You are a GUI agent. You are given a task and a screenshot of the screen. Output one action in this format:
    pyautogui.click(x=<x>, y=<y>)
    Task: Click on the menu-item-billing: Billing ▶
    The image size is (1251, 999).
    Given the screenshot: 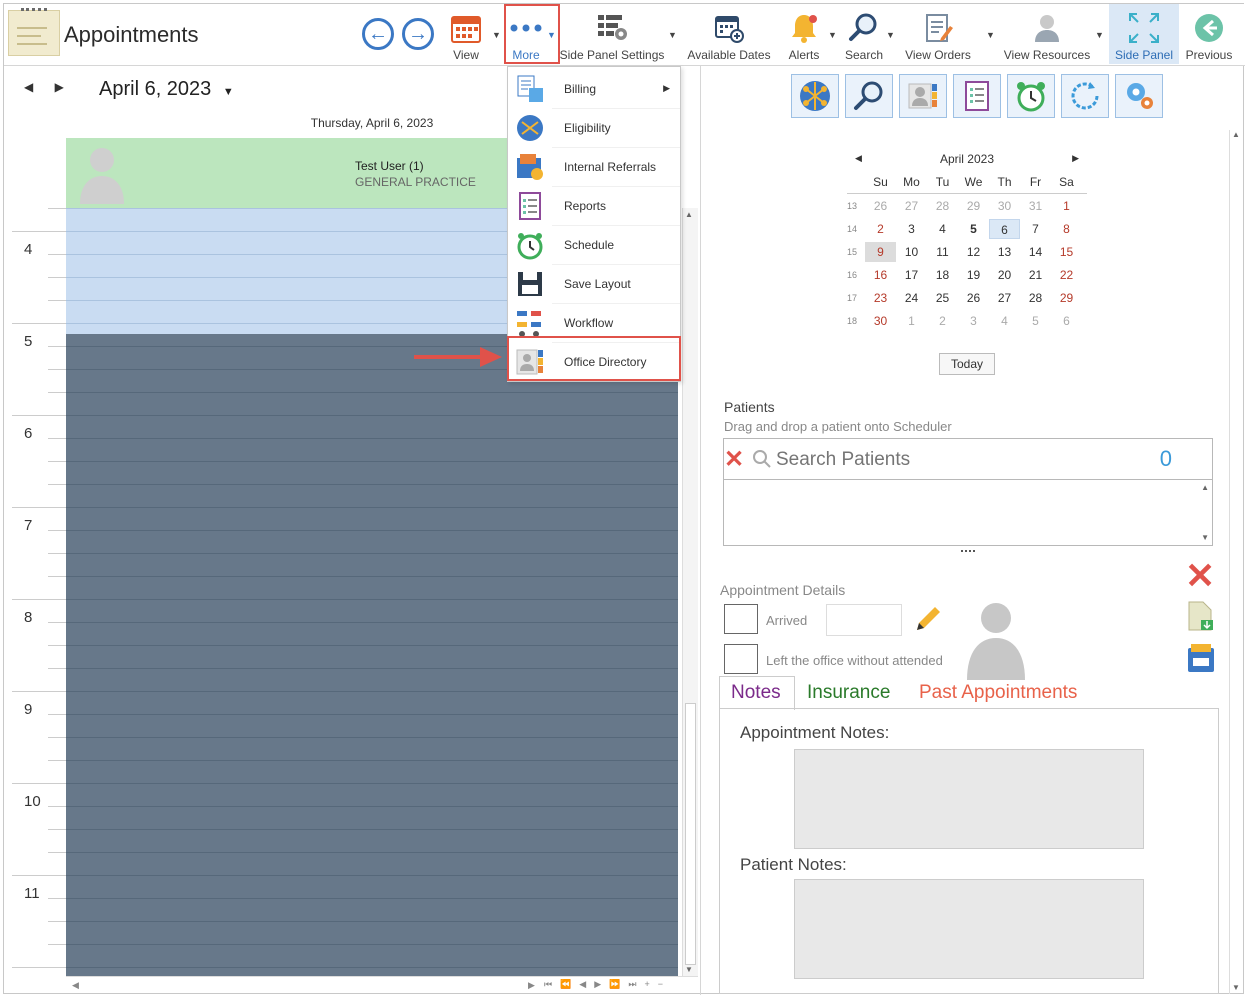 What is the action you would take?
    pyautogui.click(x=594, y=88)
    